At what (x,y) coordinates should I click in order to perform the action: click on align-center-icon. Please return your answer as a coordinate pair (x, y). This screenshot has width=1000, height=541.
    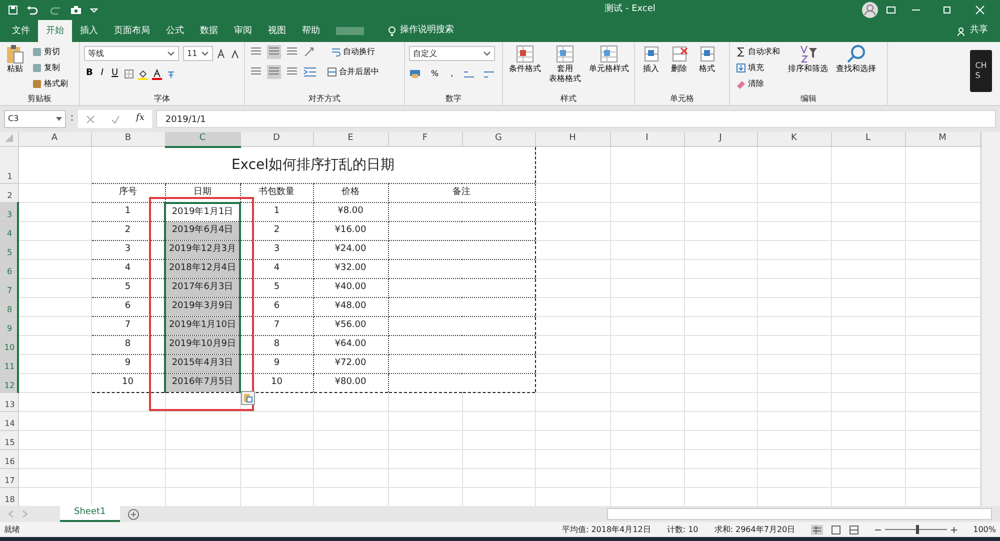
    Looking at the image, I should click on (274, 72).